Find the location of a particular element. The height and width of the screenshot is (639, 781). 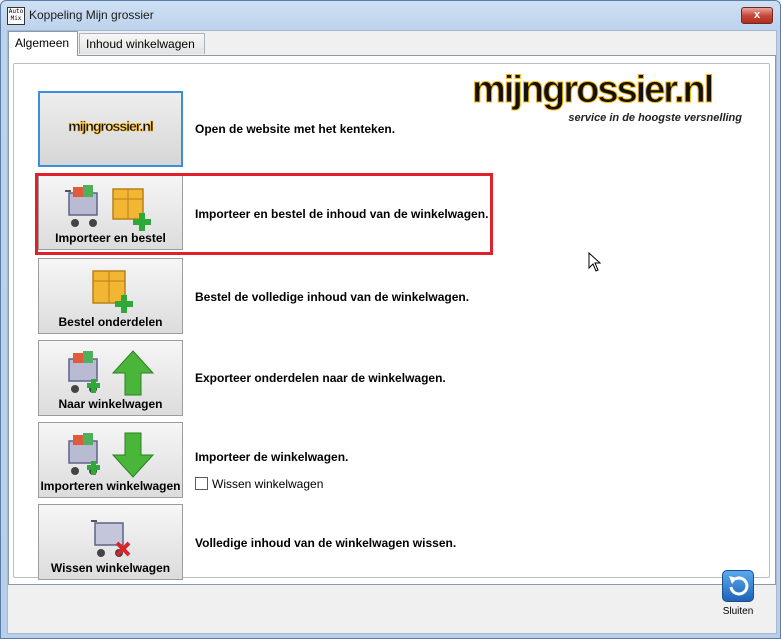

wissen-winkelwagen-checkbox-row: Wissen winkelwagen is located at coordinates (259, 484).